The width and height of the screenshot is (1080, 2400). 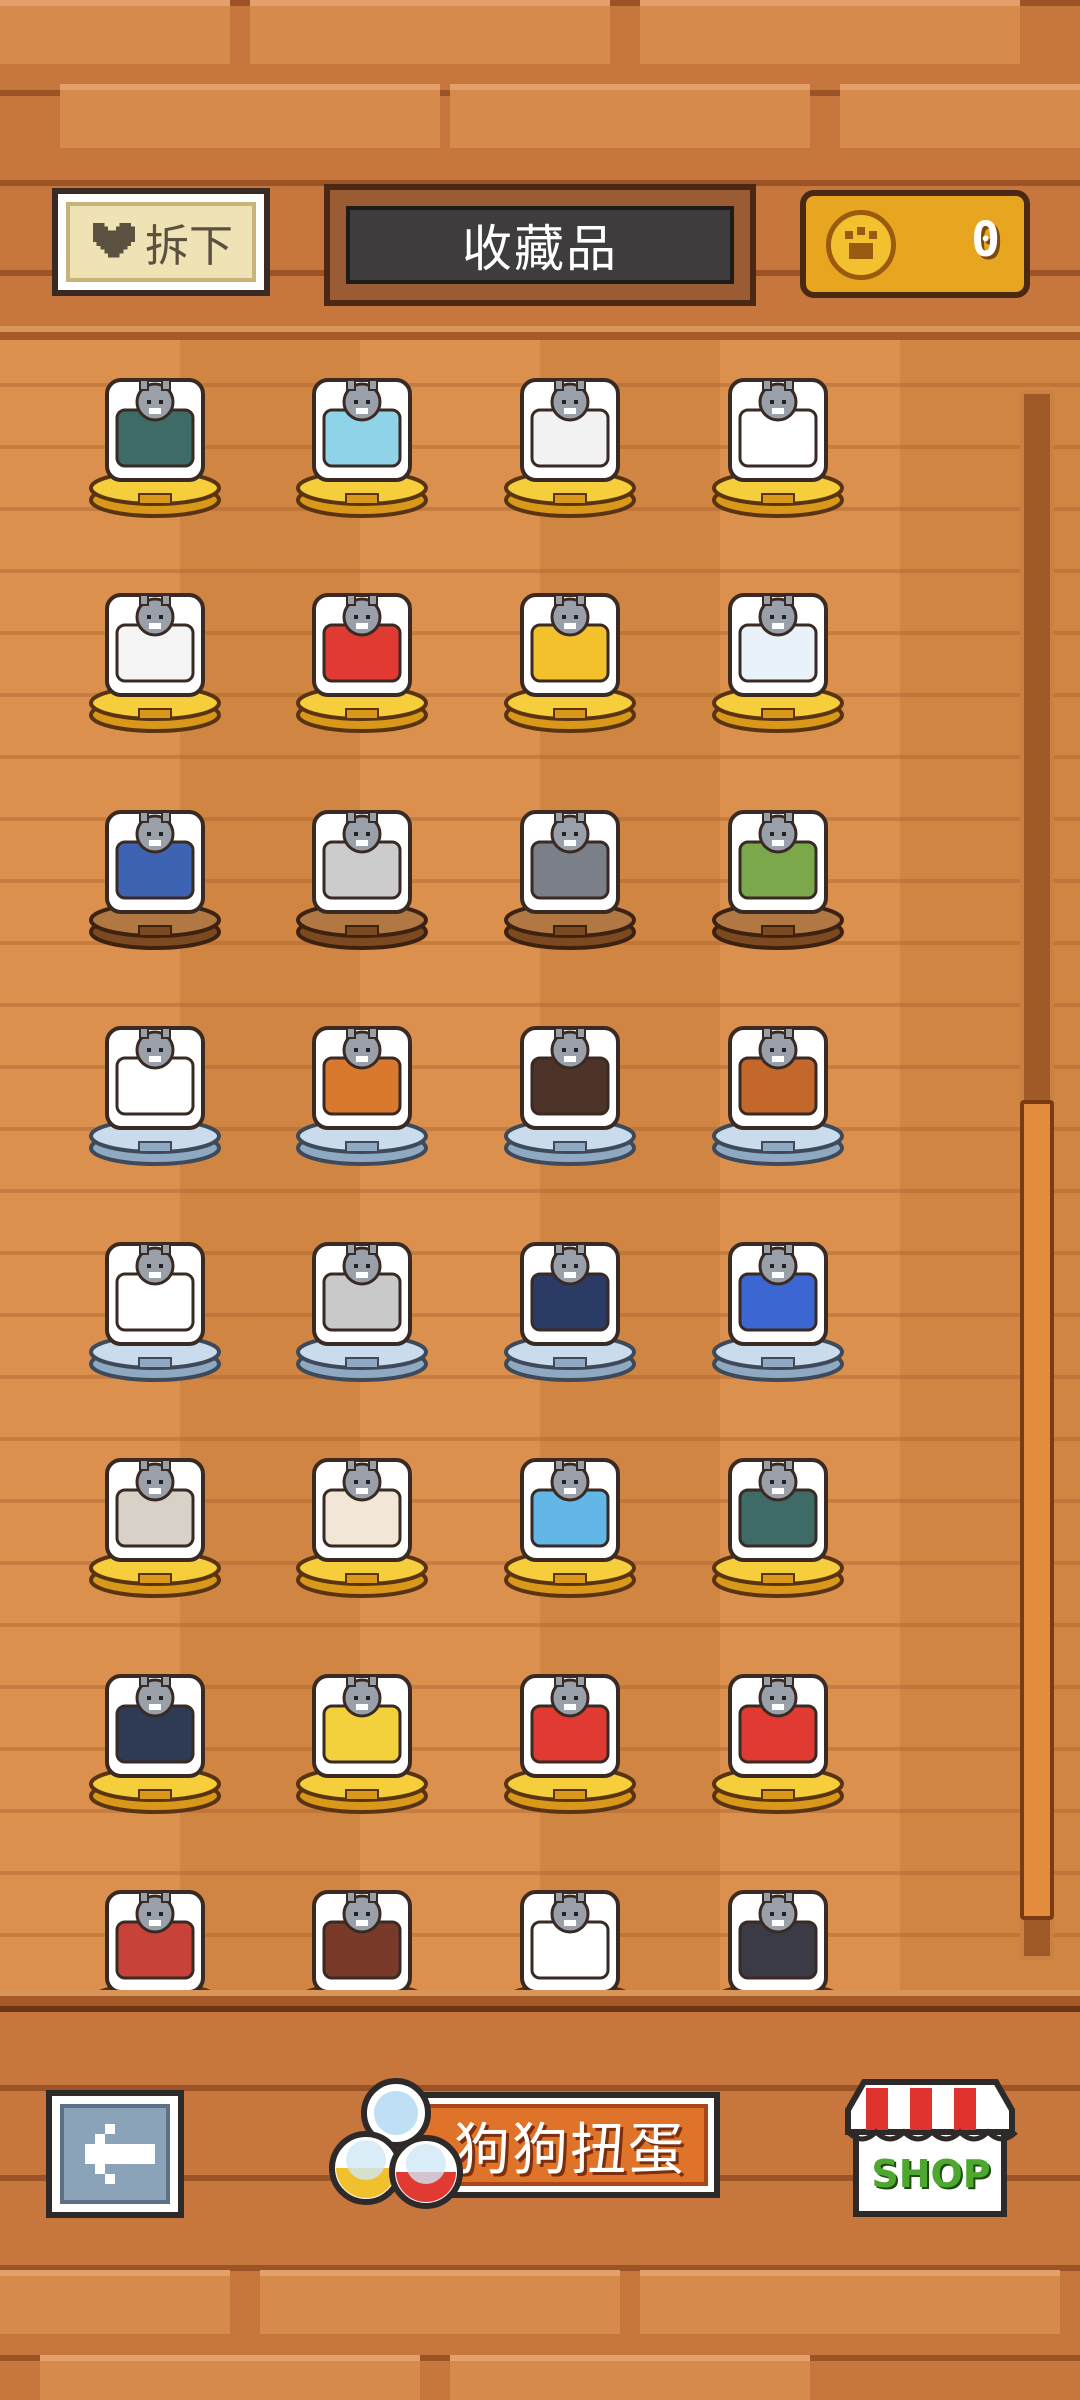 What do you see at coordinates (570, 1928) in the screenshot?
I see `collectible-bone-husky` at bounding box center [570, 1928].